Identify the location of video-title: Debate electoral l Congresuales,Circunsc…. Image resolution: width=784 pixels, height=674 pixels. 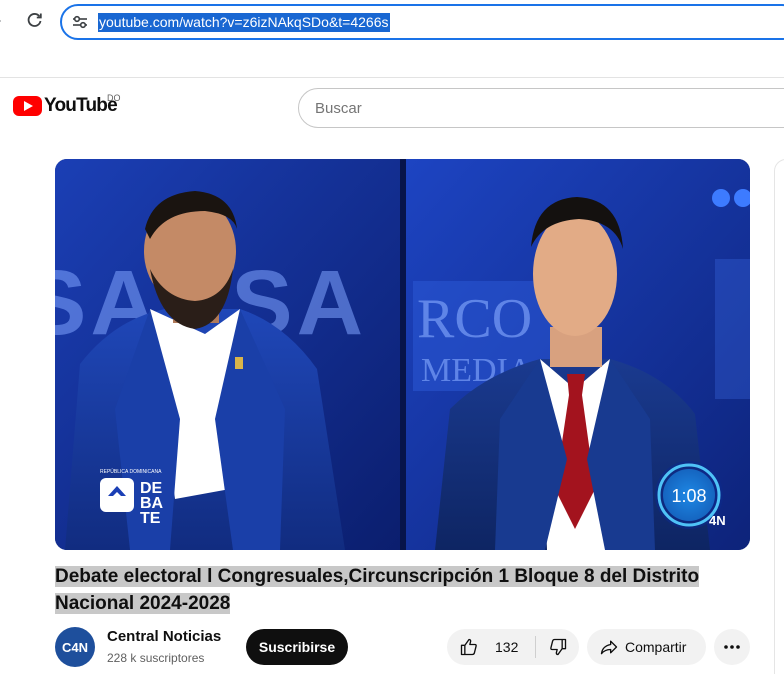
(380, 590).